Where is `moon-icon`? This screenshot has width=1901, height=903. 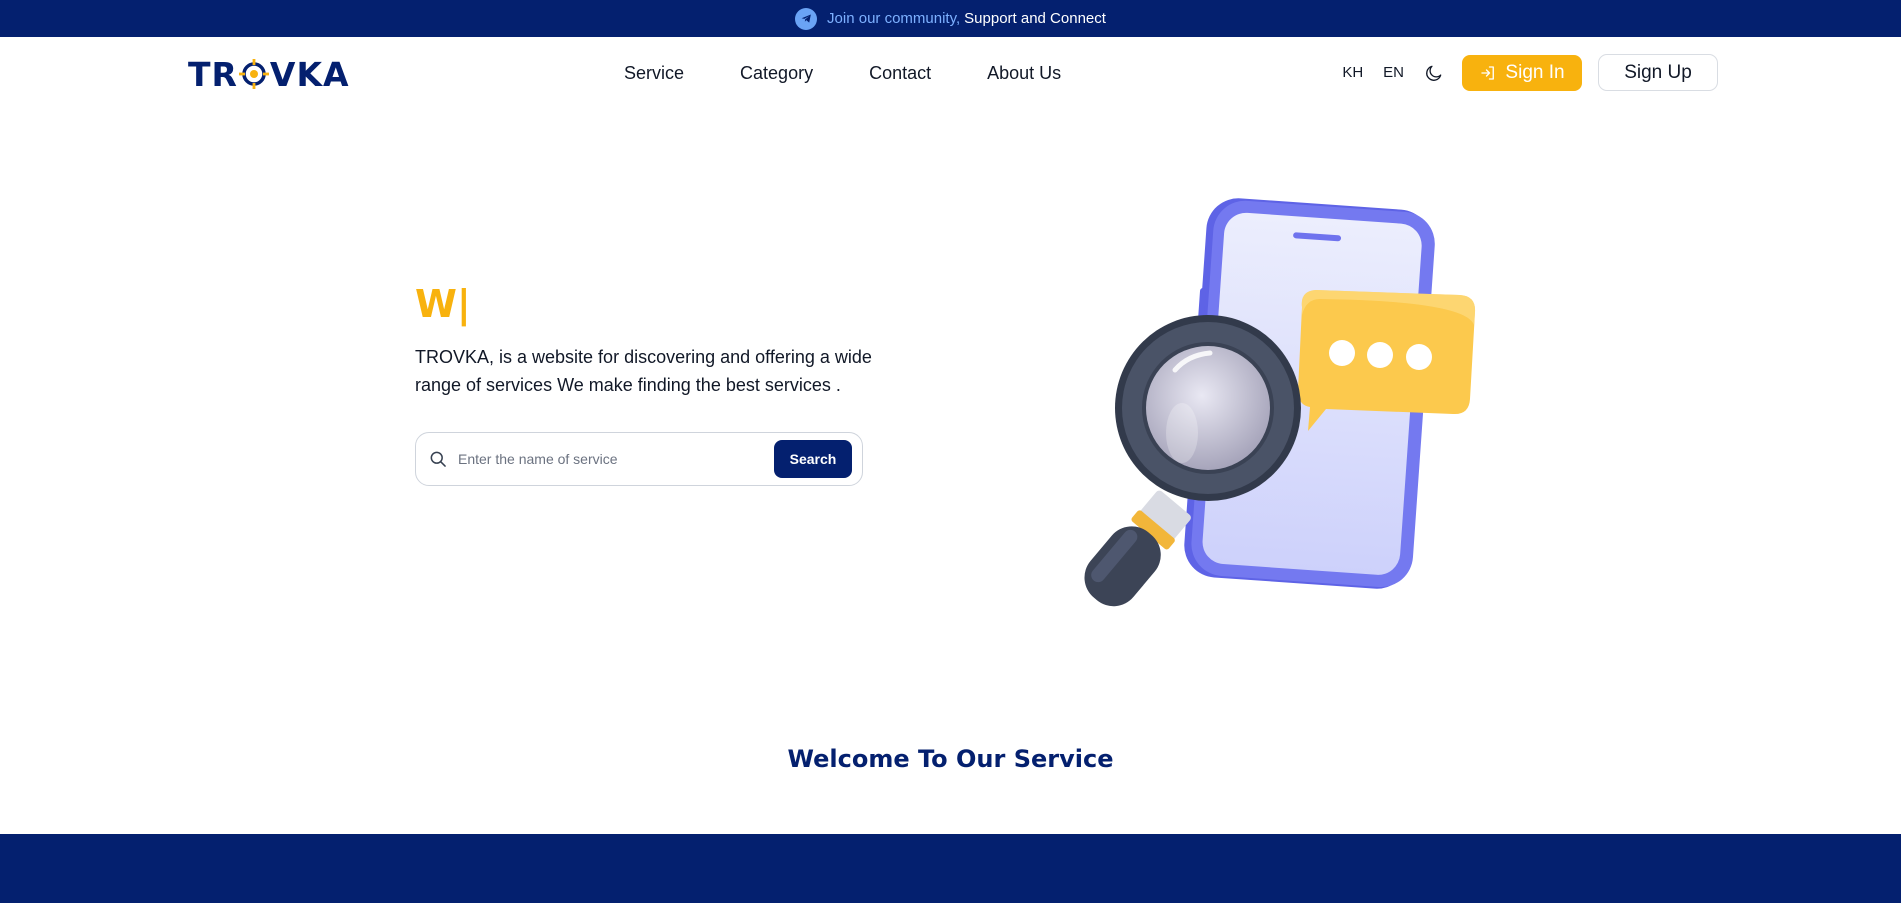
moon-icon is located at coordinates (1434, 73).